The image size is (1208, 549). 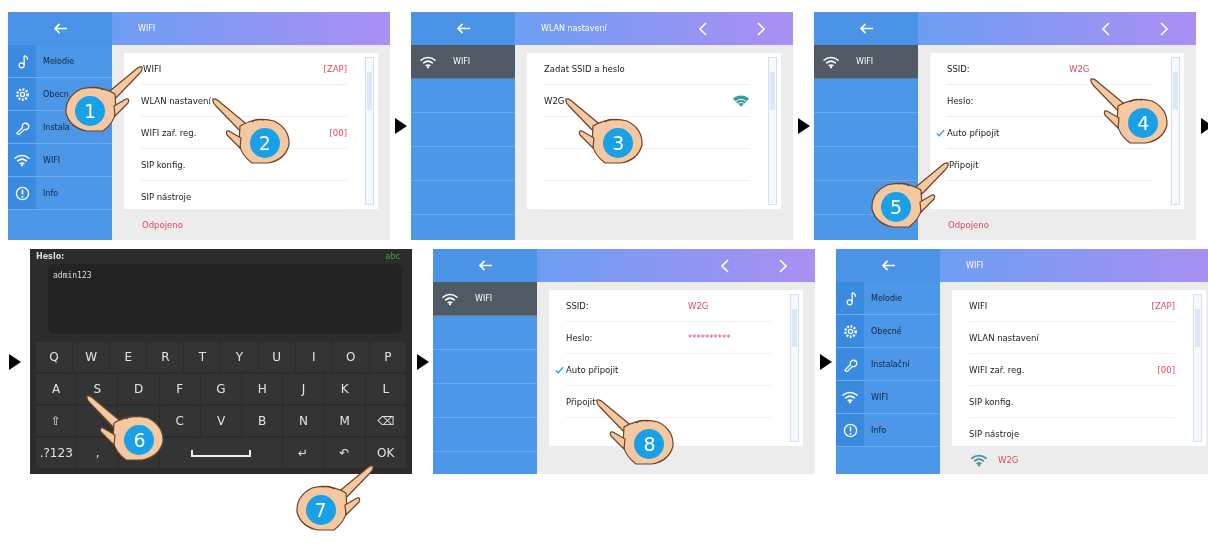 What do you see at coordinates (221, 389) in the screenshot?
I see `keyboard-key: G` at bounding box center [221, 389].